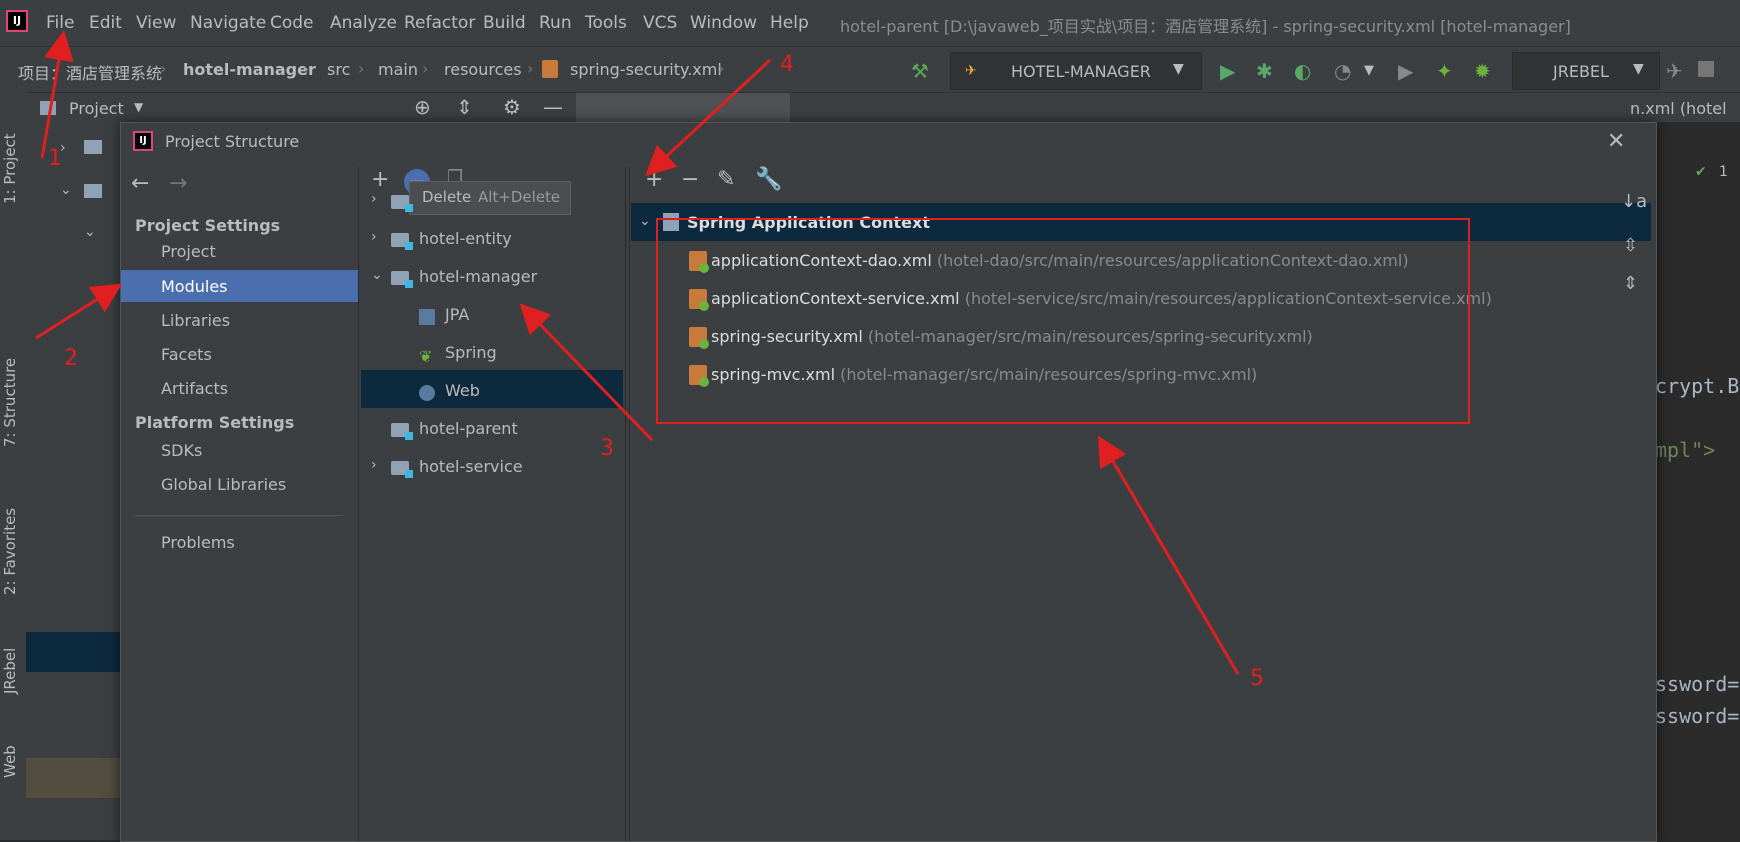 Image resolution: width=1740 pixels, height=842 pixels. I want to click on debug-bug-icon: ✱, so click(1264, 71).